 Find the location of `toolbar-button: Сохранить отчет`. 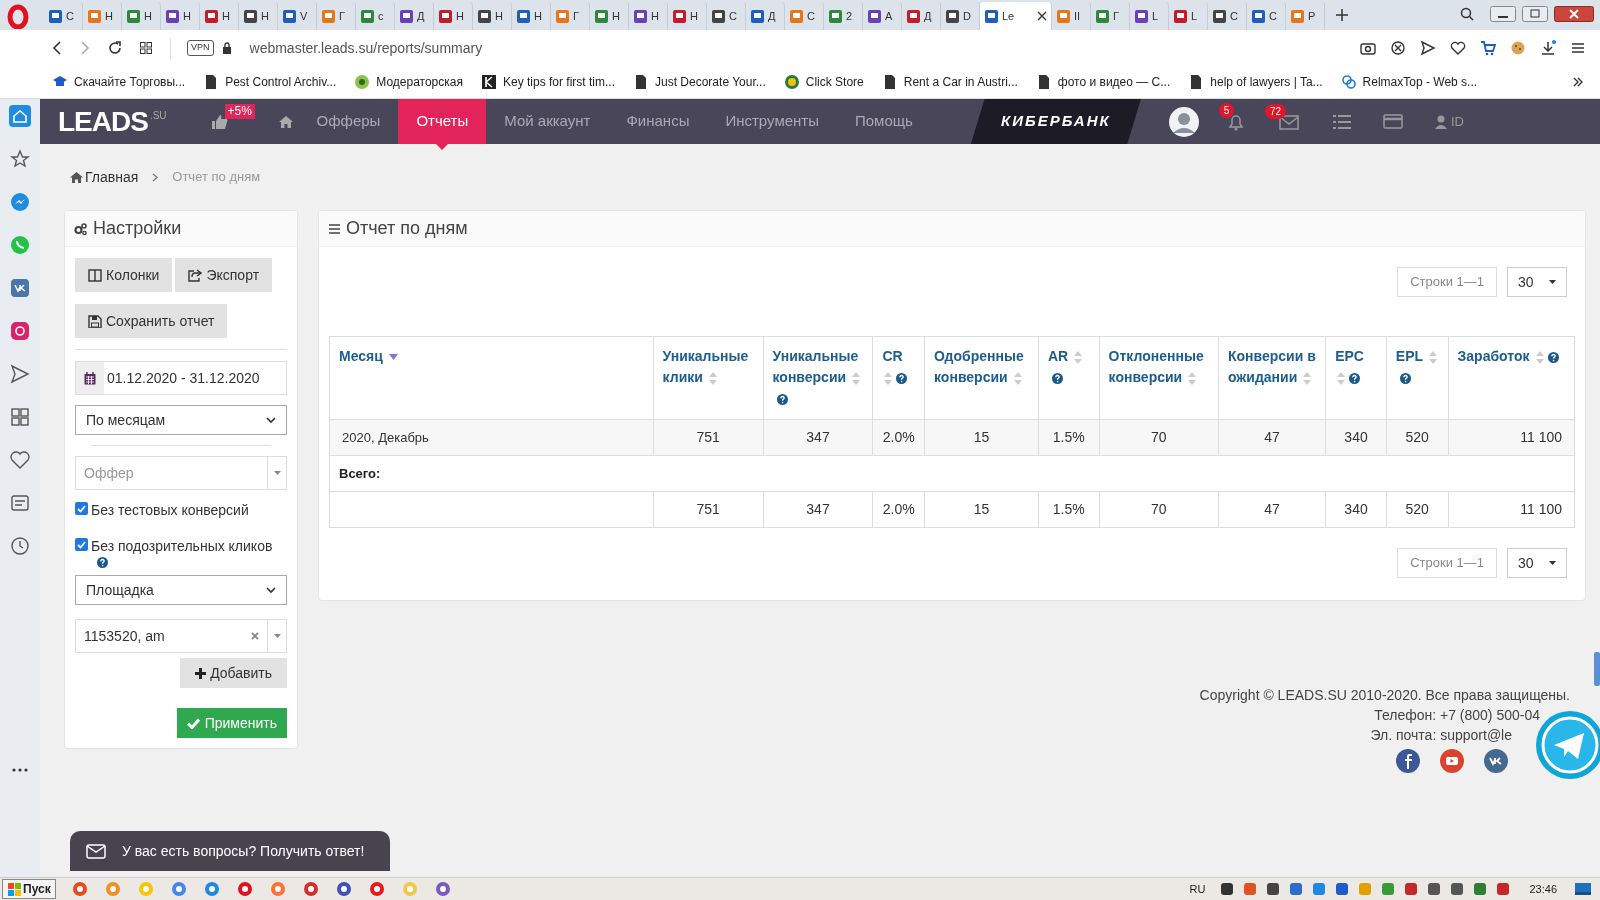

toolbar-button: Сохранить отчет is located at coordinates (151, 321).